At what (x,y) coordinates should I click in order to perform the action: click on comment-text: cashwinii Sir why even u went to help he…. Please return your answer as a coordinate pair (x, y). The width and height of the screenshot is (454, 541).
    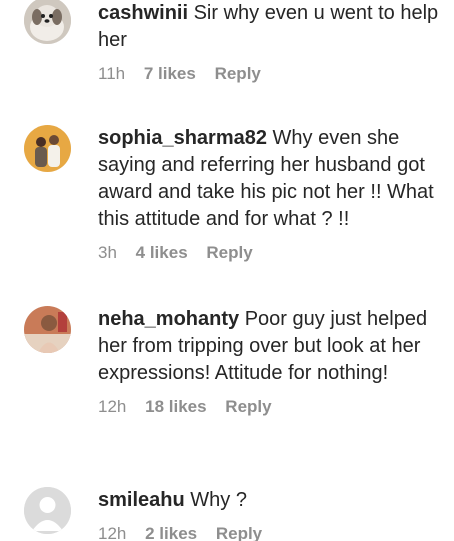
    Looking at the image, I should click on (270, 27).